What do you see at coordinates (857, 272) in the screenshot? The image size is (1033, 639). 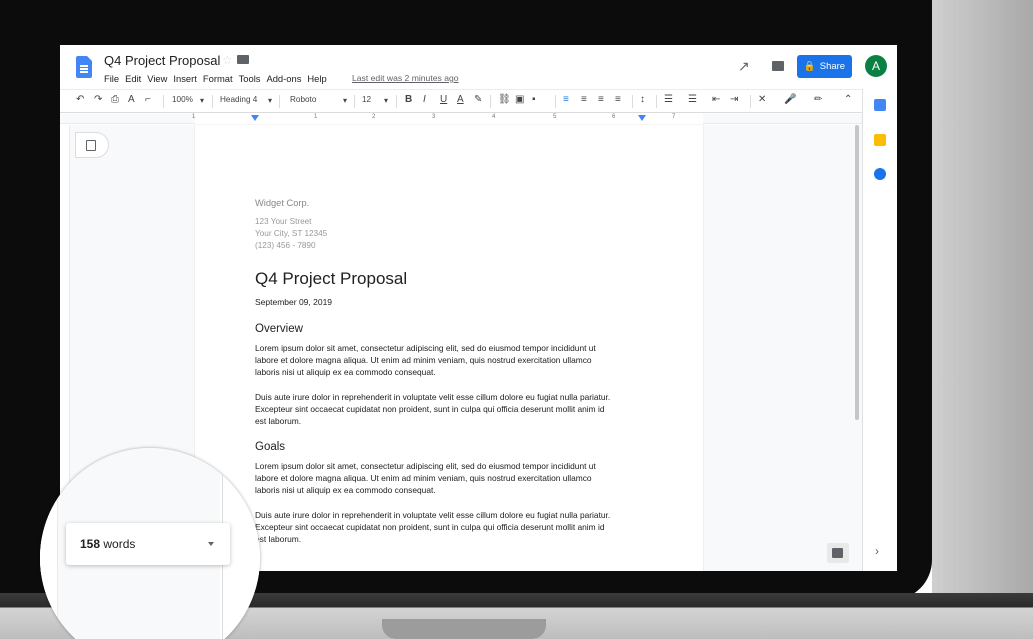 I see `vertical-scrollbar` at bounding box center [857, 272].